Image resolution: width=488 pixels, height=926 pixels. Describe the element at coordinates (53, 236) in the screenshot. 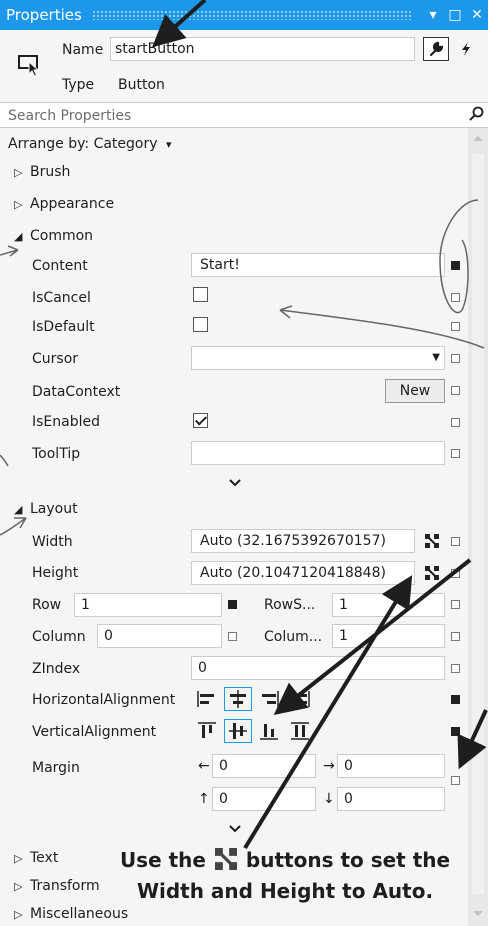

I see `category-common: ◢ Common` at that location.